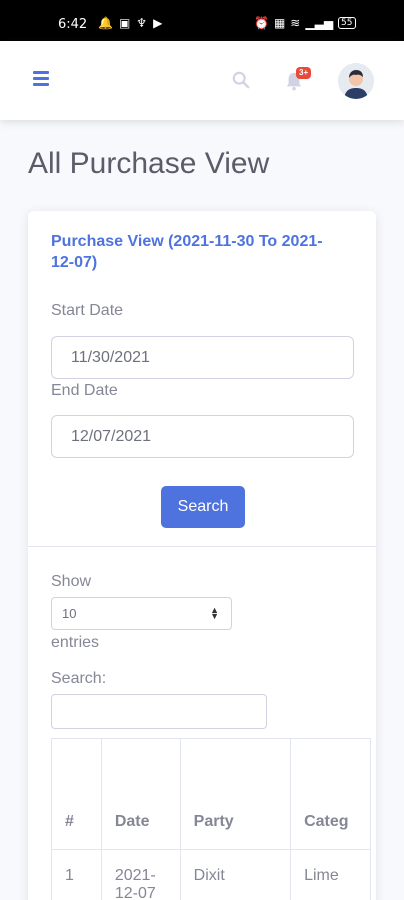  Describe the element at coordinates (187, 252) in the screenshot. I see `card-title: Purchase View (2021-11-30 To 2021-12-07)` at that location.